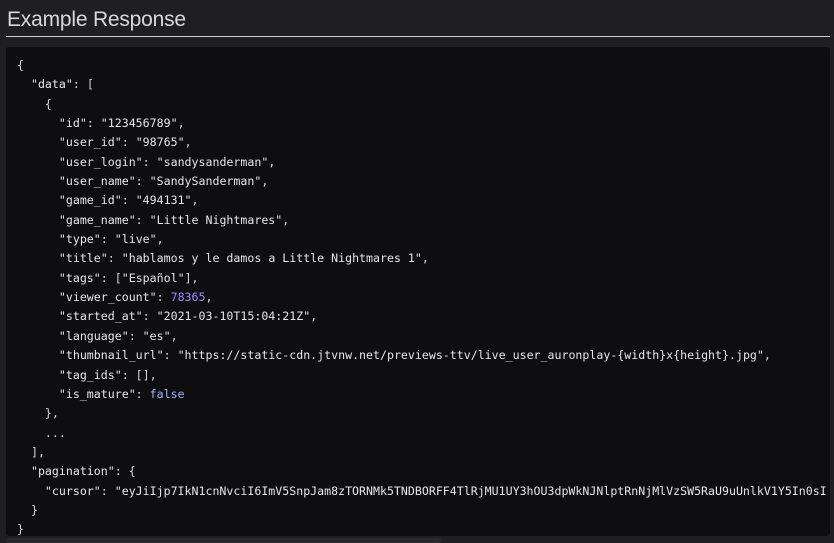 Image resolution: width=834 pixels, height=543 pixels. I want to click on code-token-punct: : {, so click(125, 471).